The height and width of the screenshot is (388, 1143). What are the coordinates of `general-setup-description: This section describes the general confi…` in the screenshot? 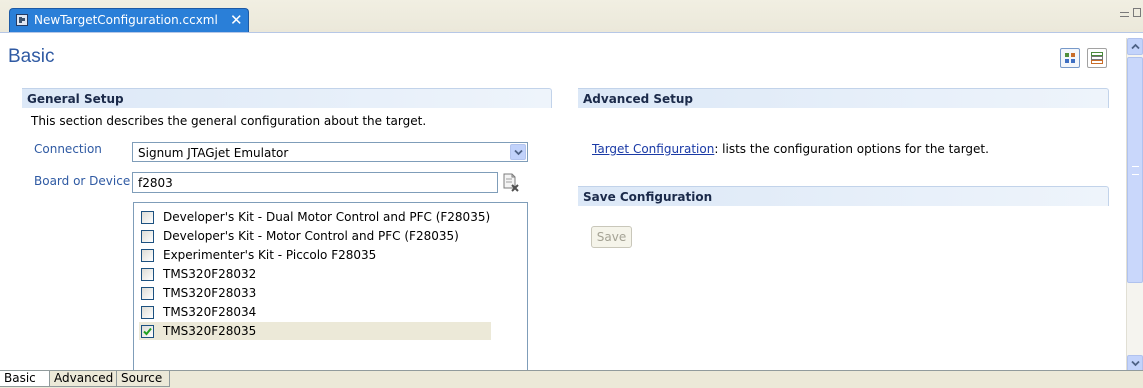 It's located at (229, 121).